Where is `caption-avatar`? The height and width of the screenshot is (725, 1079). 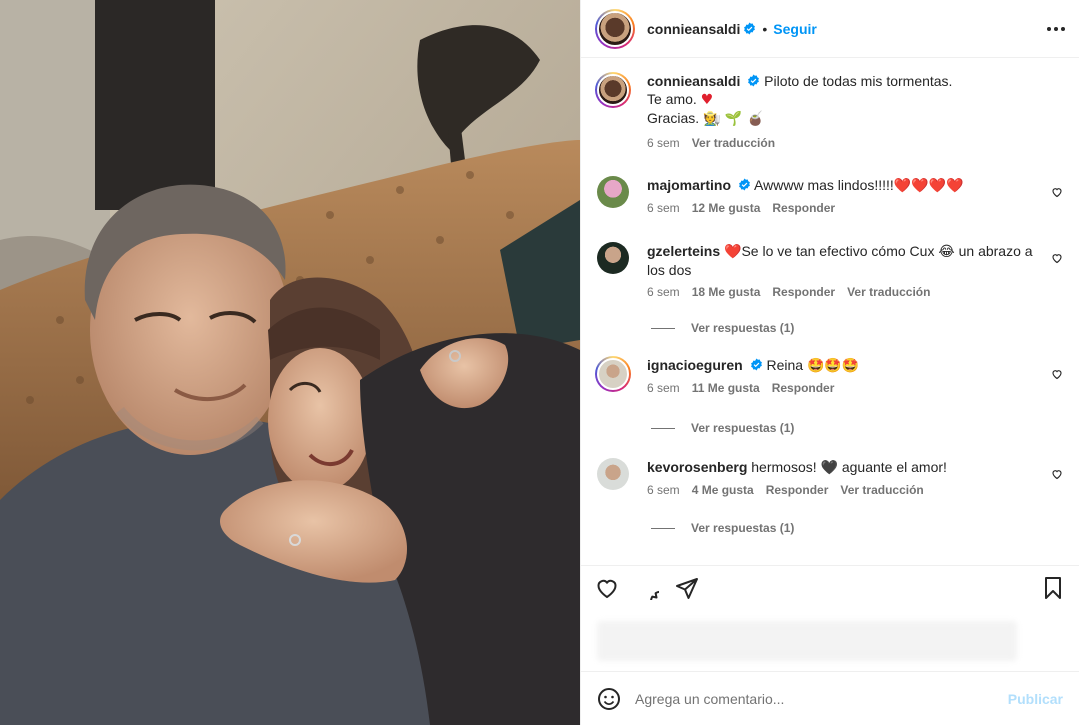
caption-avatar is located at coordinates (613, 90).